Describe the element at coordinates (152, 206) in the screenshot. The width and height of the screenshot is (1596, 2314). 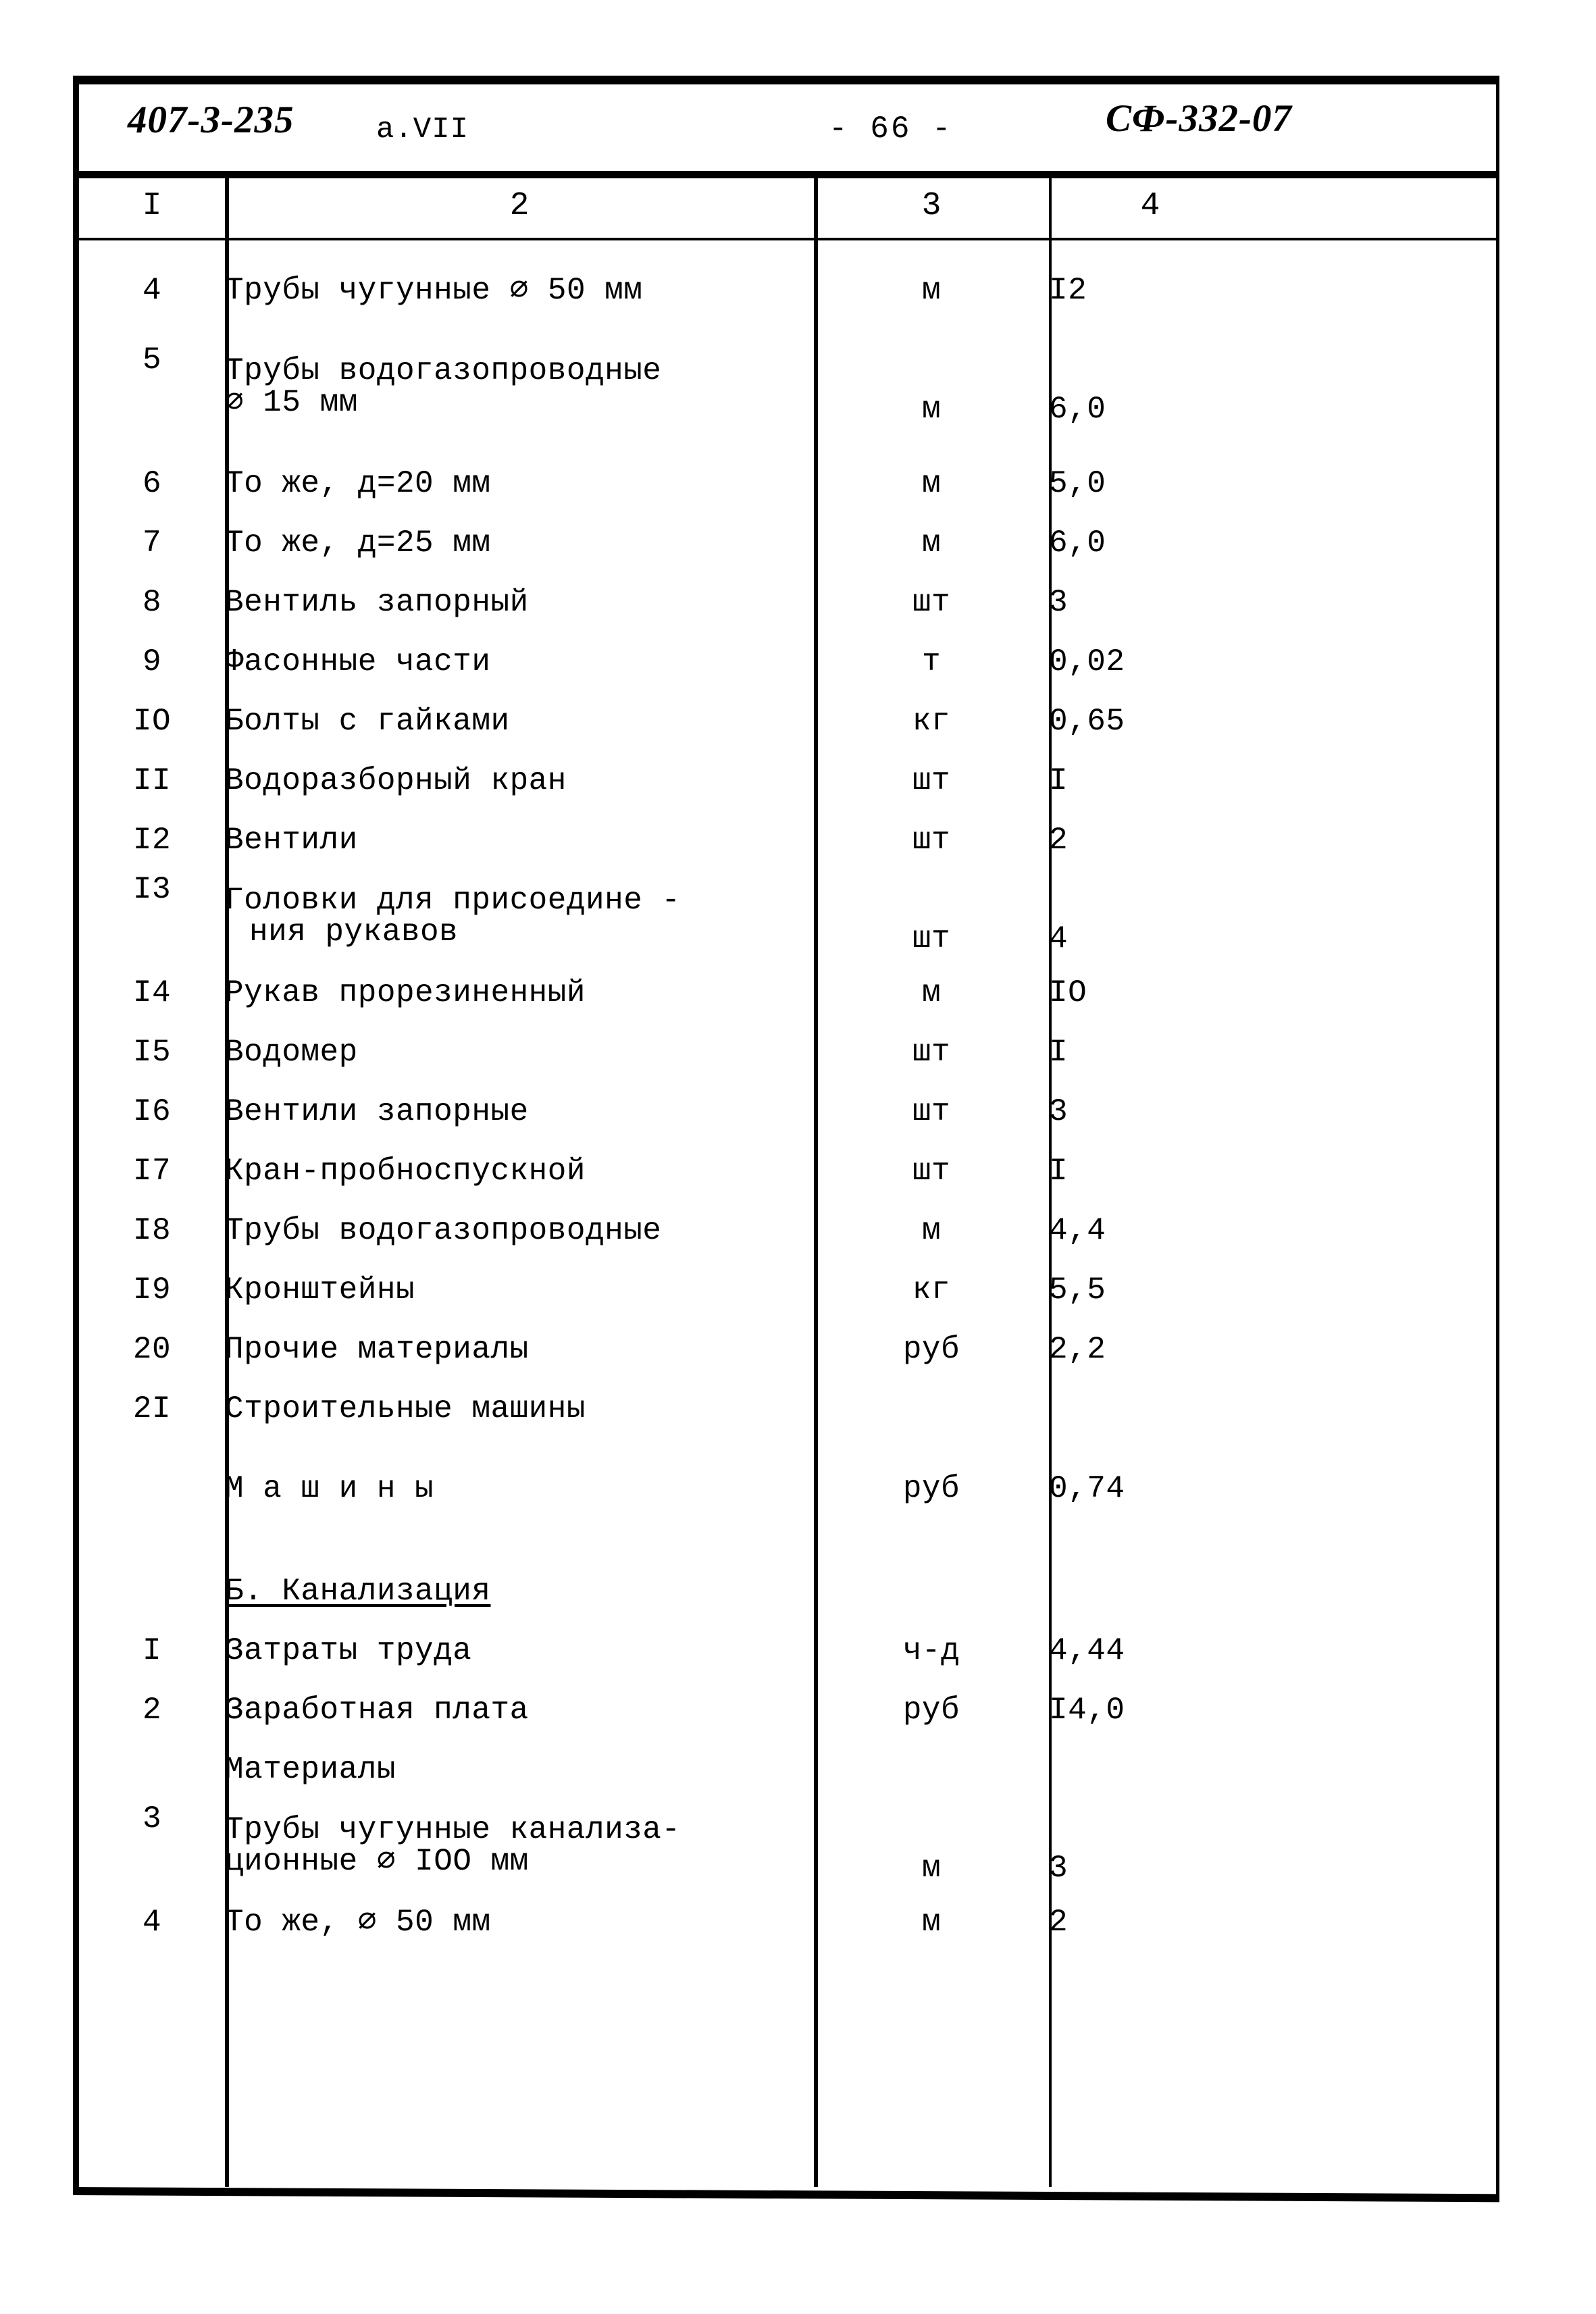
I see `column-number-1: I` at that location.